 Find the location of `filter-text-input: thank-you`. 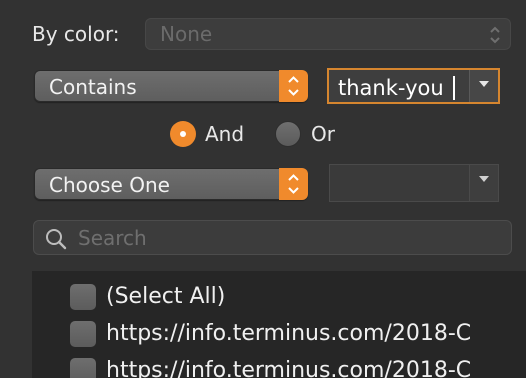

filter-text-input: thank-you is located at coordinates (391, 88).